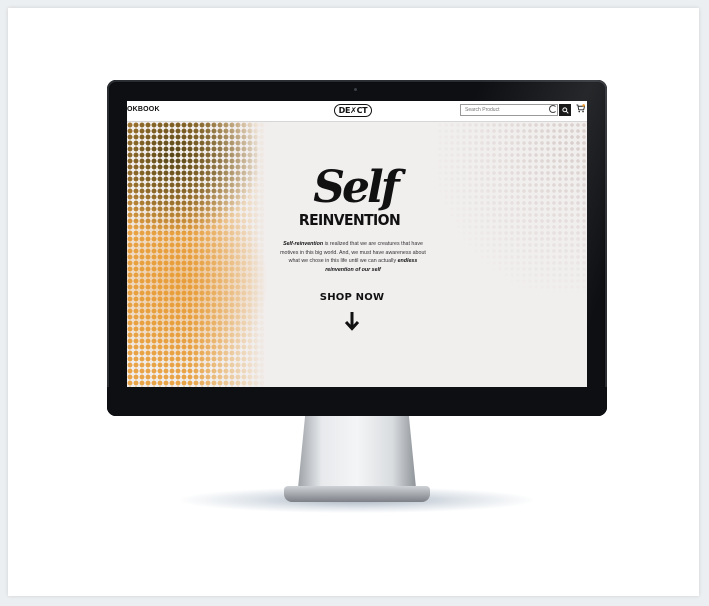 This screenshot has height=606, width=709. Describe the element at coordinates (352, 321) in the screenshot. I see `arrow-down-icon` at that location.